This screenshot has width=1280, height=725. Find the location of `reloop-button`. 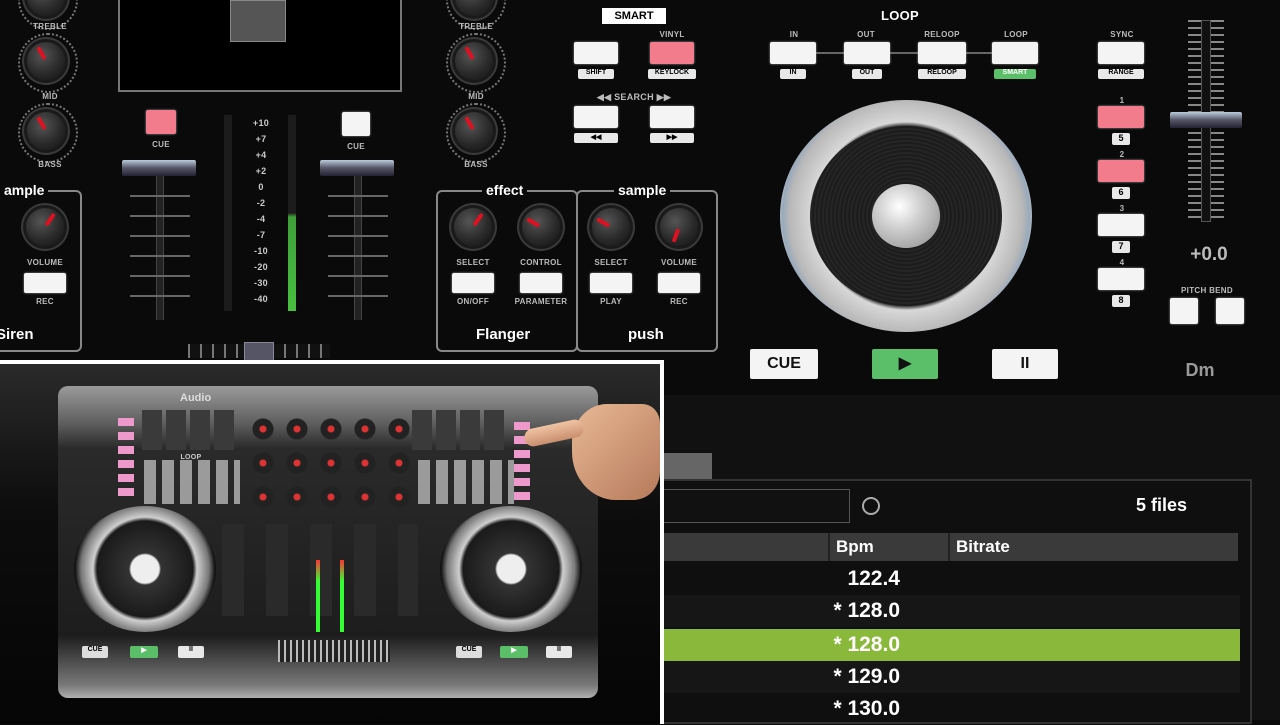

reloop-button is located at coordinates (942, 53).